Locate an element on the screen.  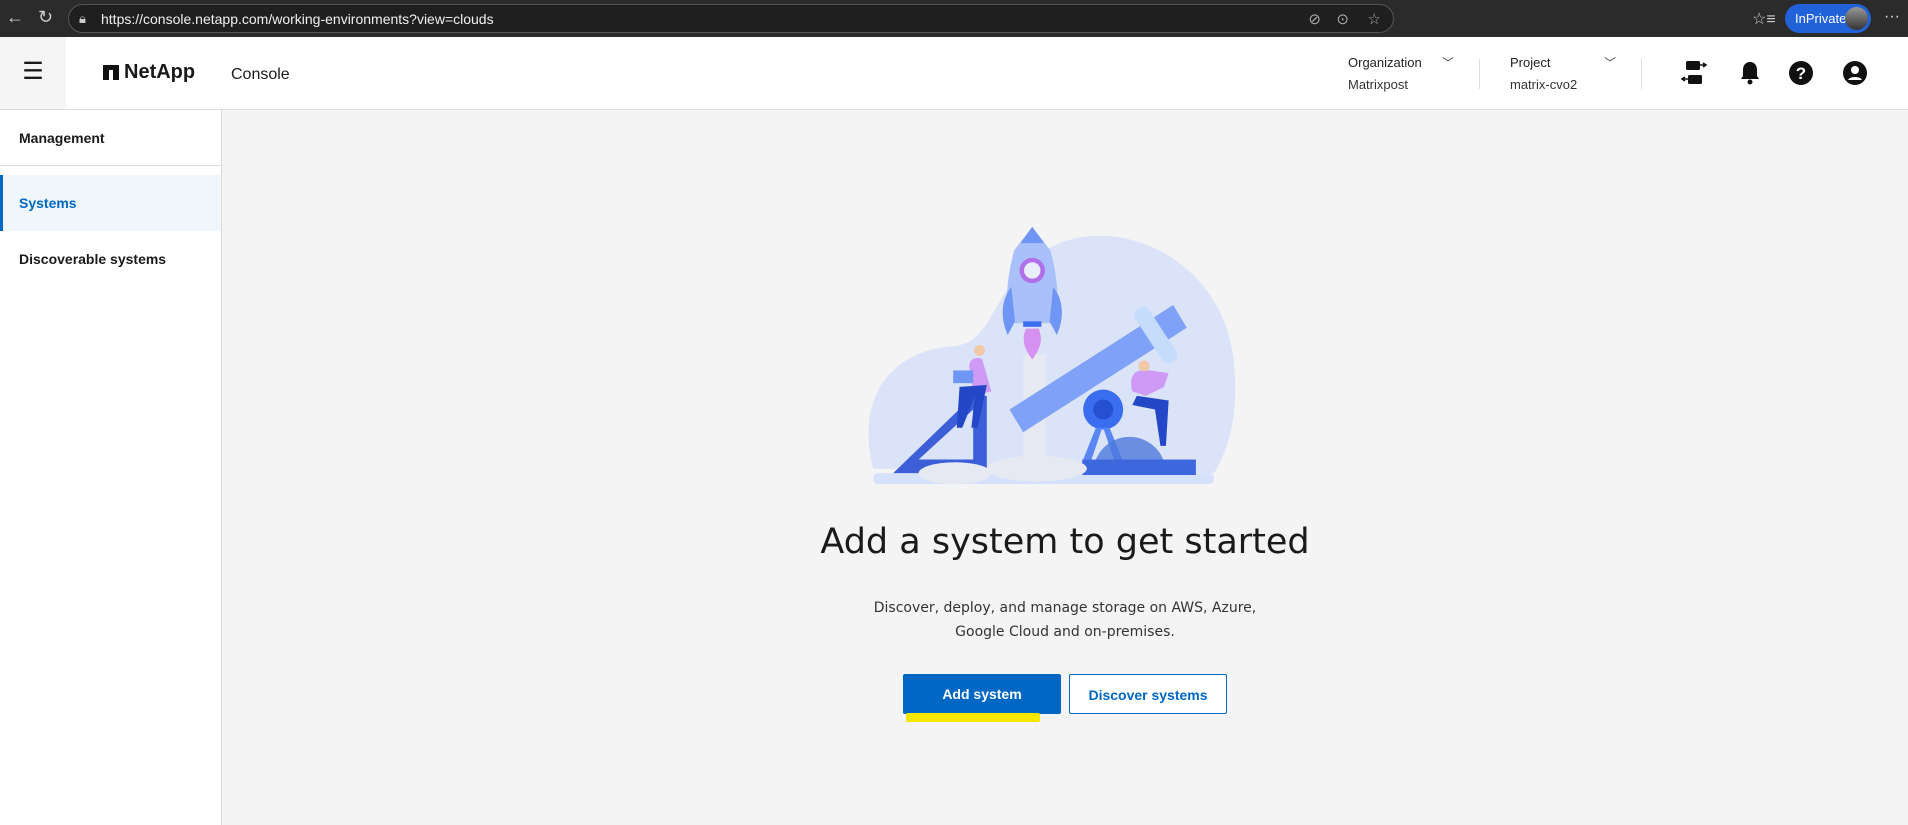
user-icon is located at coordinates (1855, 73).